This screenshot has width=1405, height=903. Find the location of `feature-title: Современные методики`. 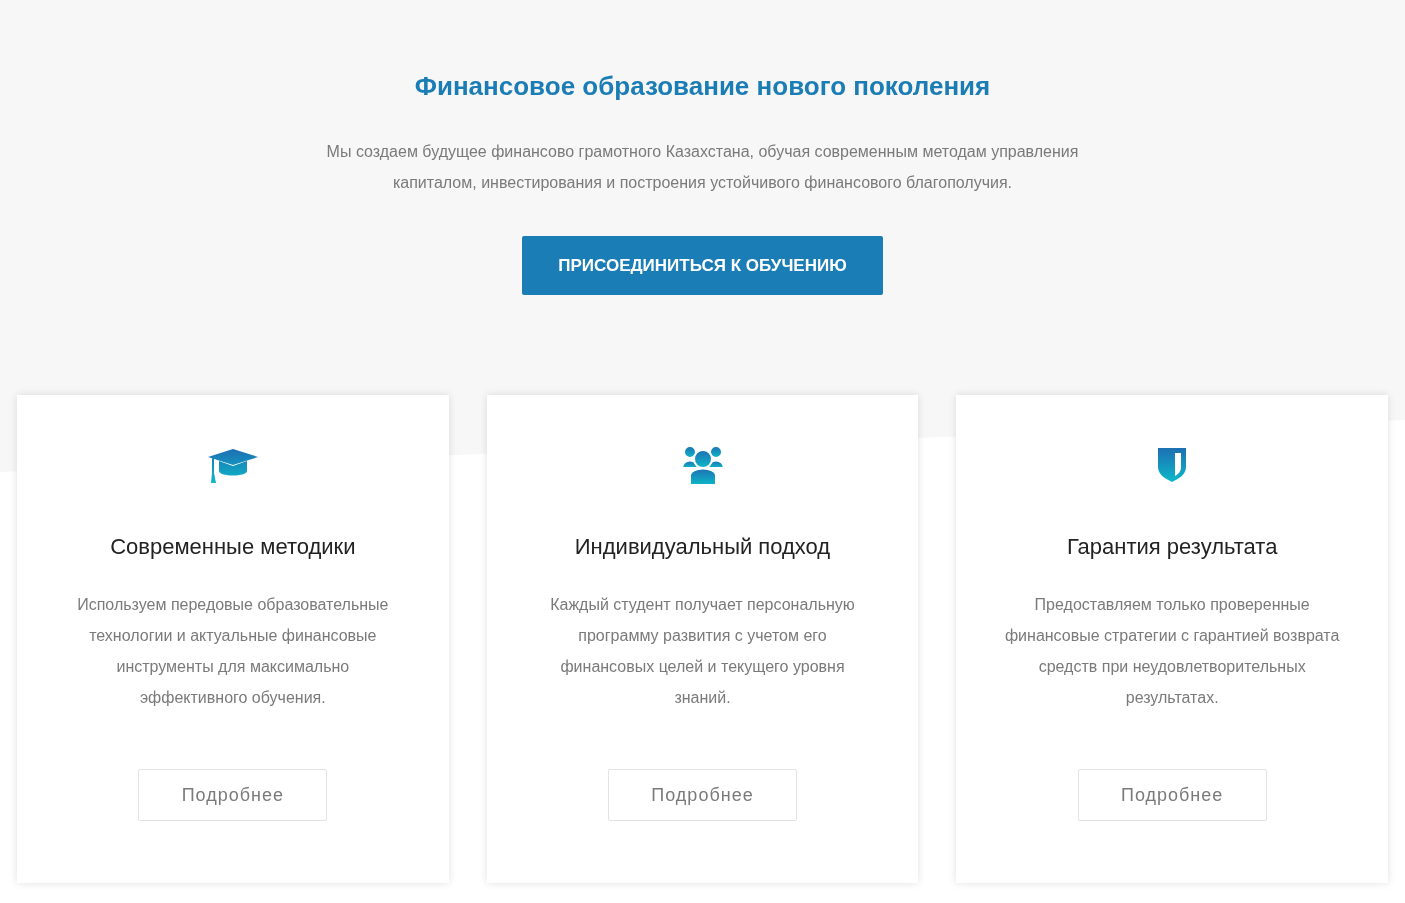

feature-title: Современные методики is located at coordinates (233, 547).